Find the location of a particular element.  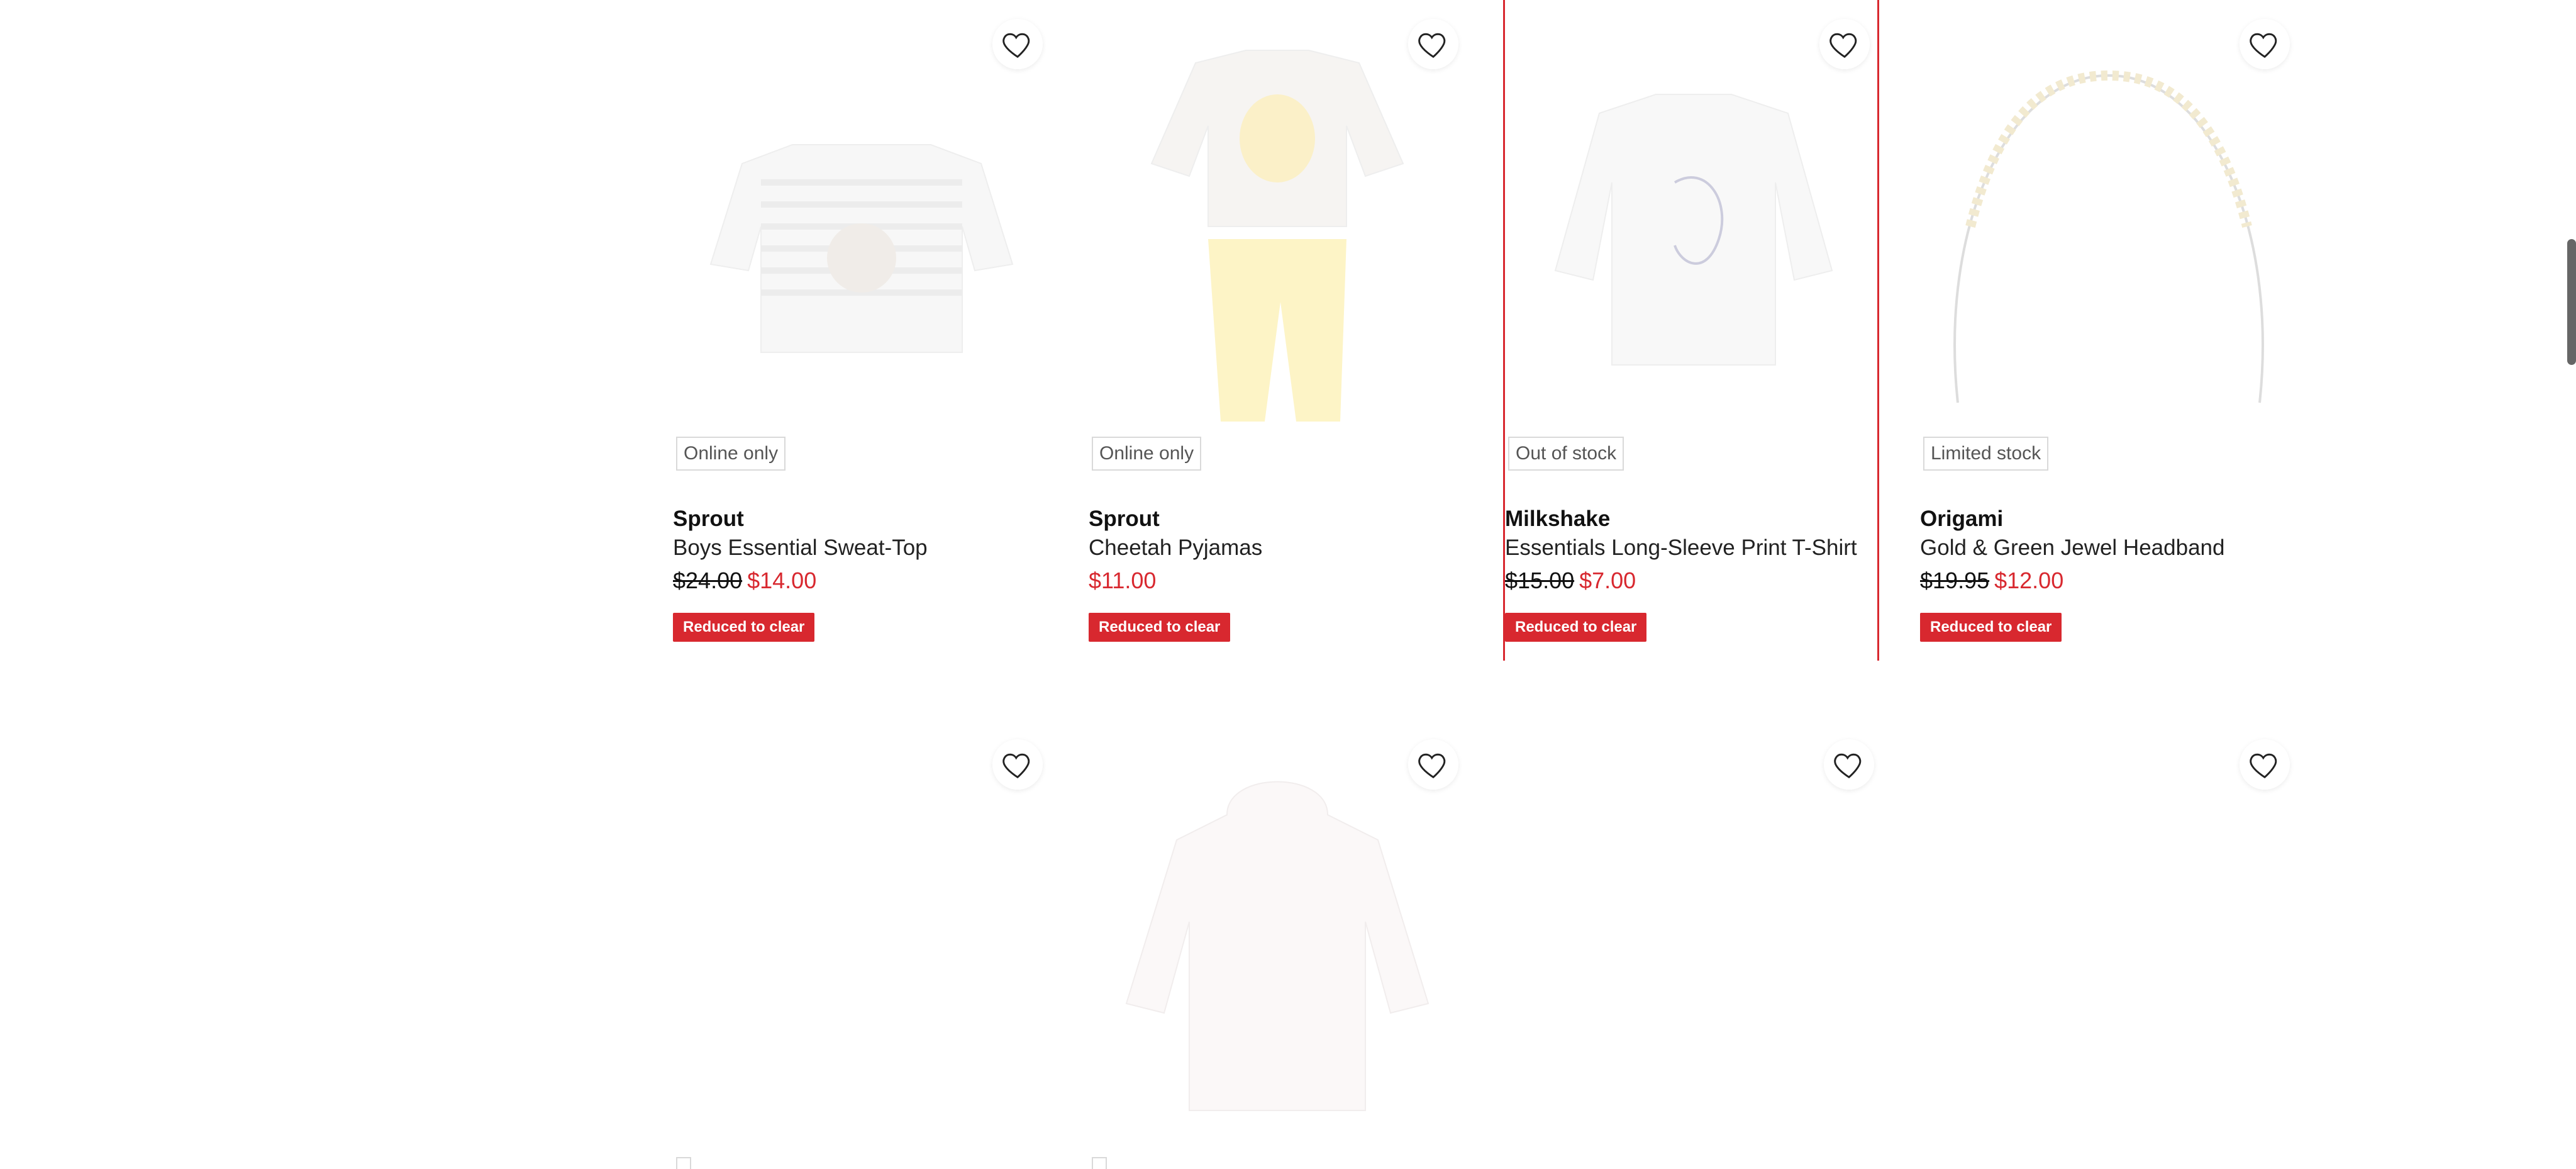

hoodie-image is located at coordinates (1277, 953).